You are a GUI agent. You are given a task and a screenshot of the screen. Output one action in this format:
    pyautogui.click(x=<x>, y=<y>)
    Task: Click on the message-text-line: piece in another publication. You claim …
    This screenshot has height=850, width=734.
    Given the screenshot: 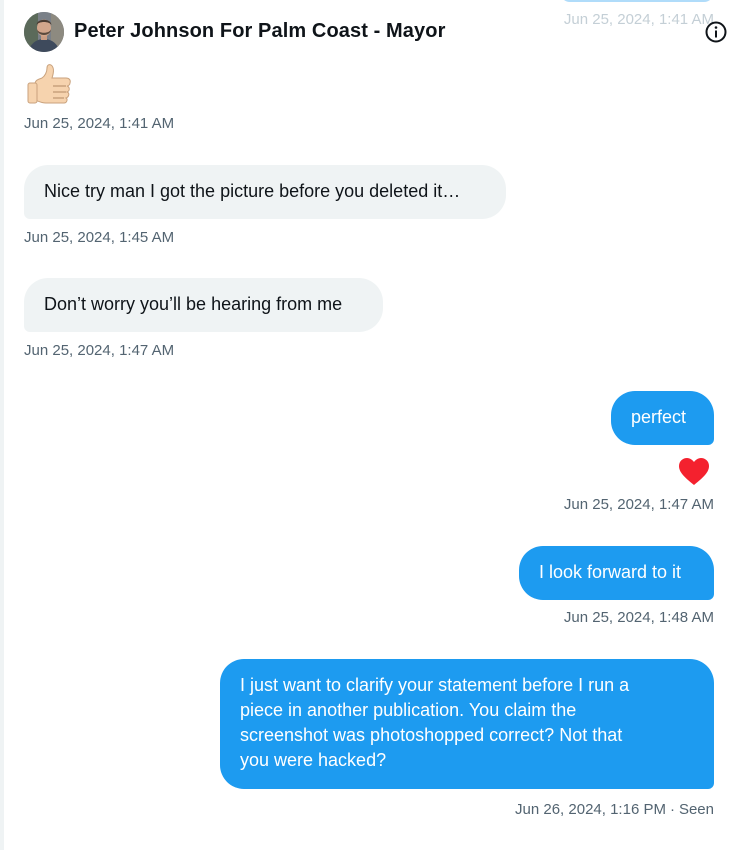 What is the action you would take?
    pyautogui.click(x=408, y=710)
    